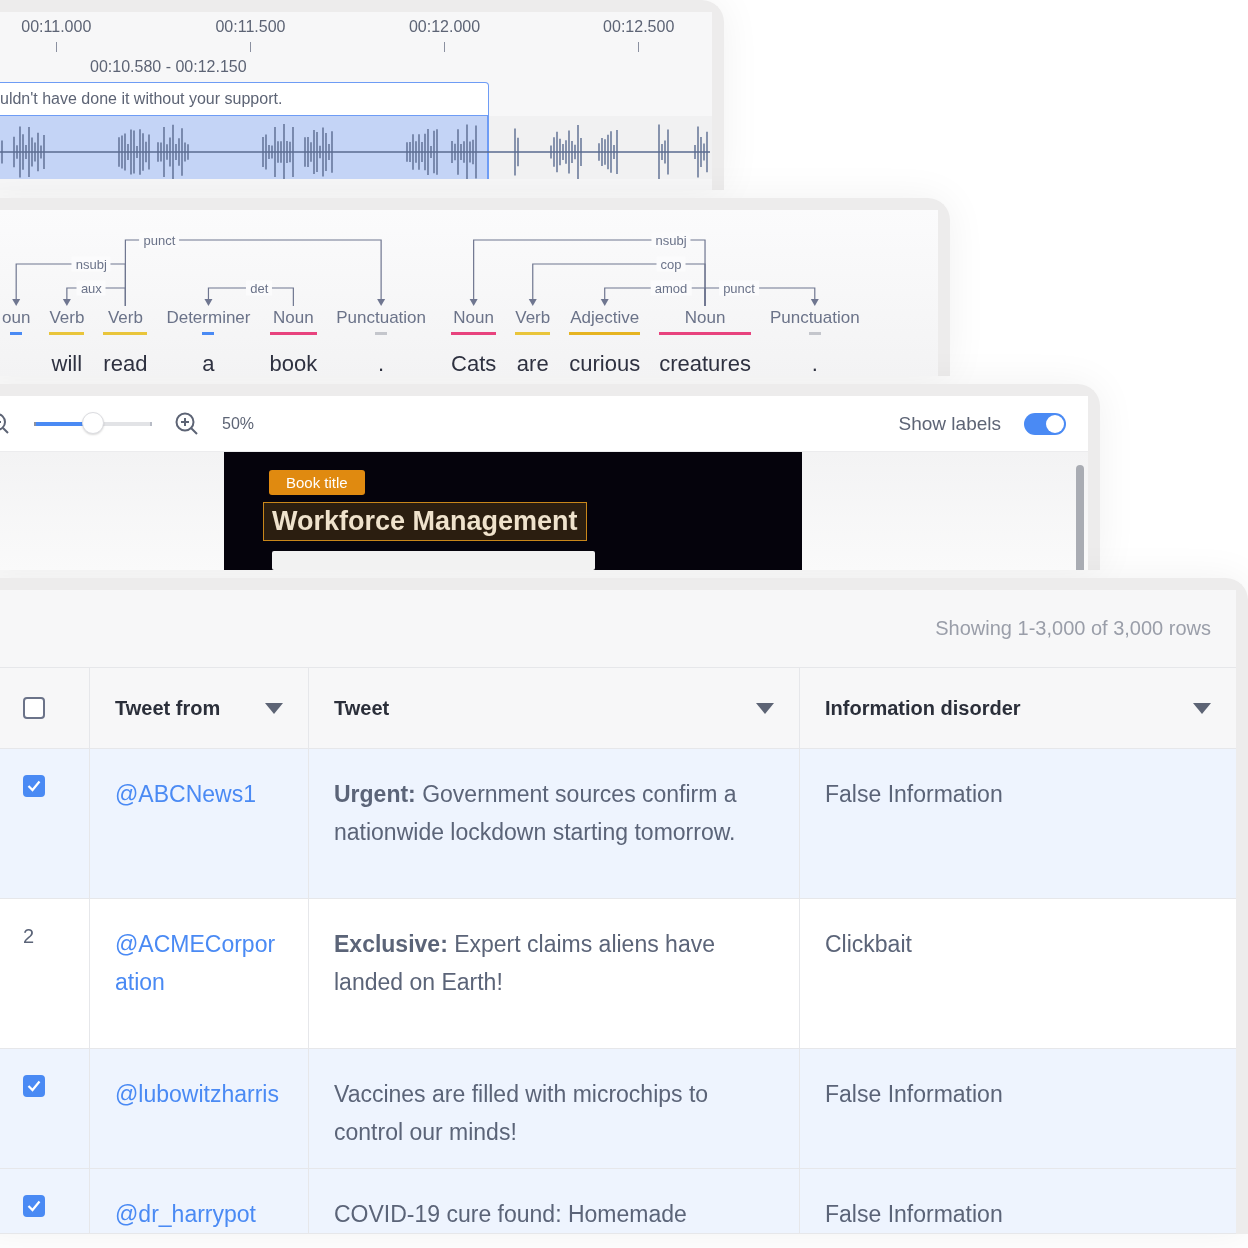 This screenshot has height=1248, width=1248. I want to click on annotated-title: Workforce Management, so click(425, 521).